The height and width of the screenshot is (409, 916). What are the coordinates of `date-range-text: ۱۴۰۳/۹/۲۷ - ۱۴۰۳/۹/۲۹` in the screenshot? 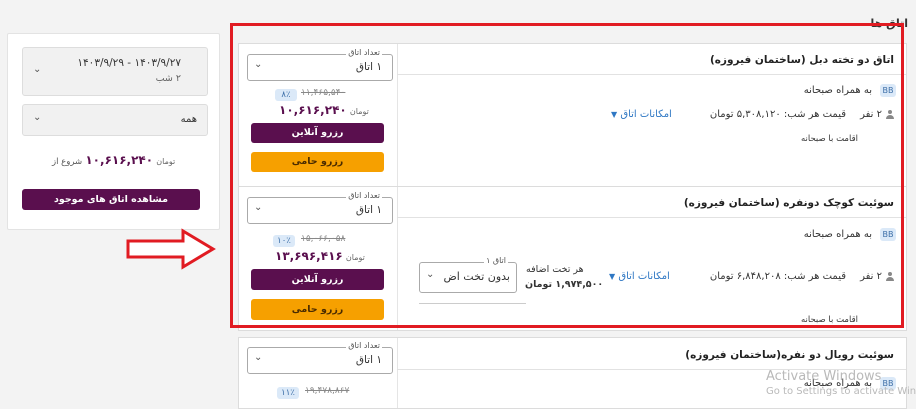 It's located at (129, 63).